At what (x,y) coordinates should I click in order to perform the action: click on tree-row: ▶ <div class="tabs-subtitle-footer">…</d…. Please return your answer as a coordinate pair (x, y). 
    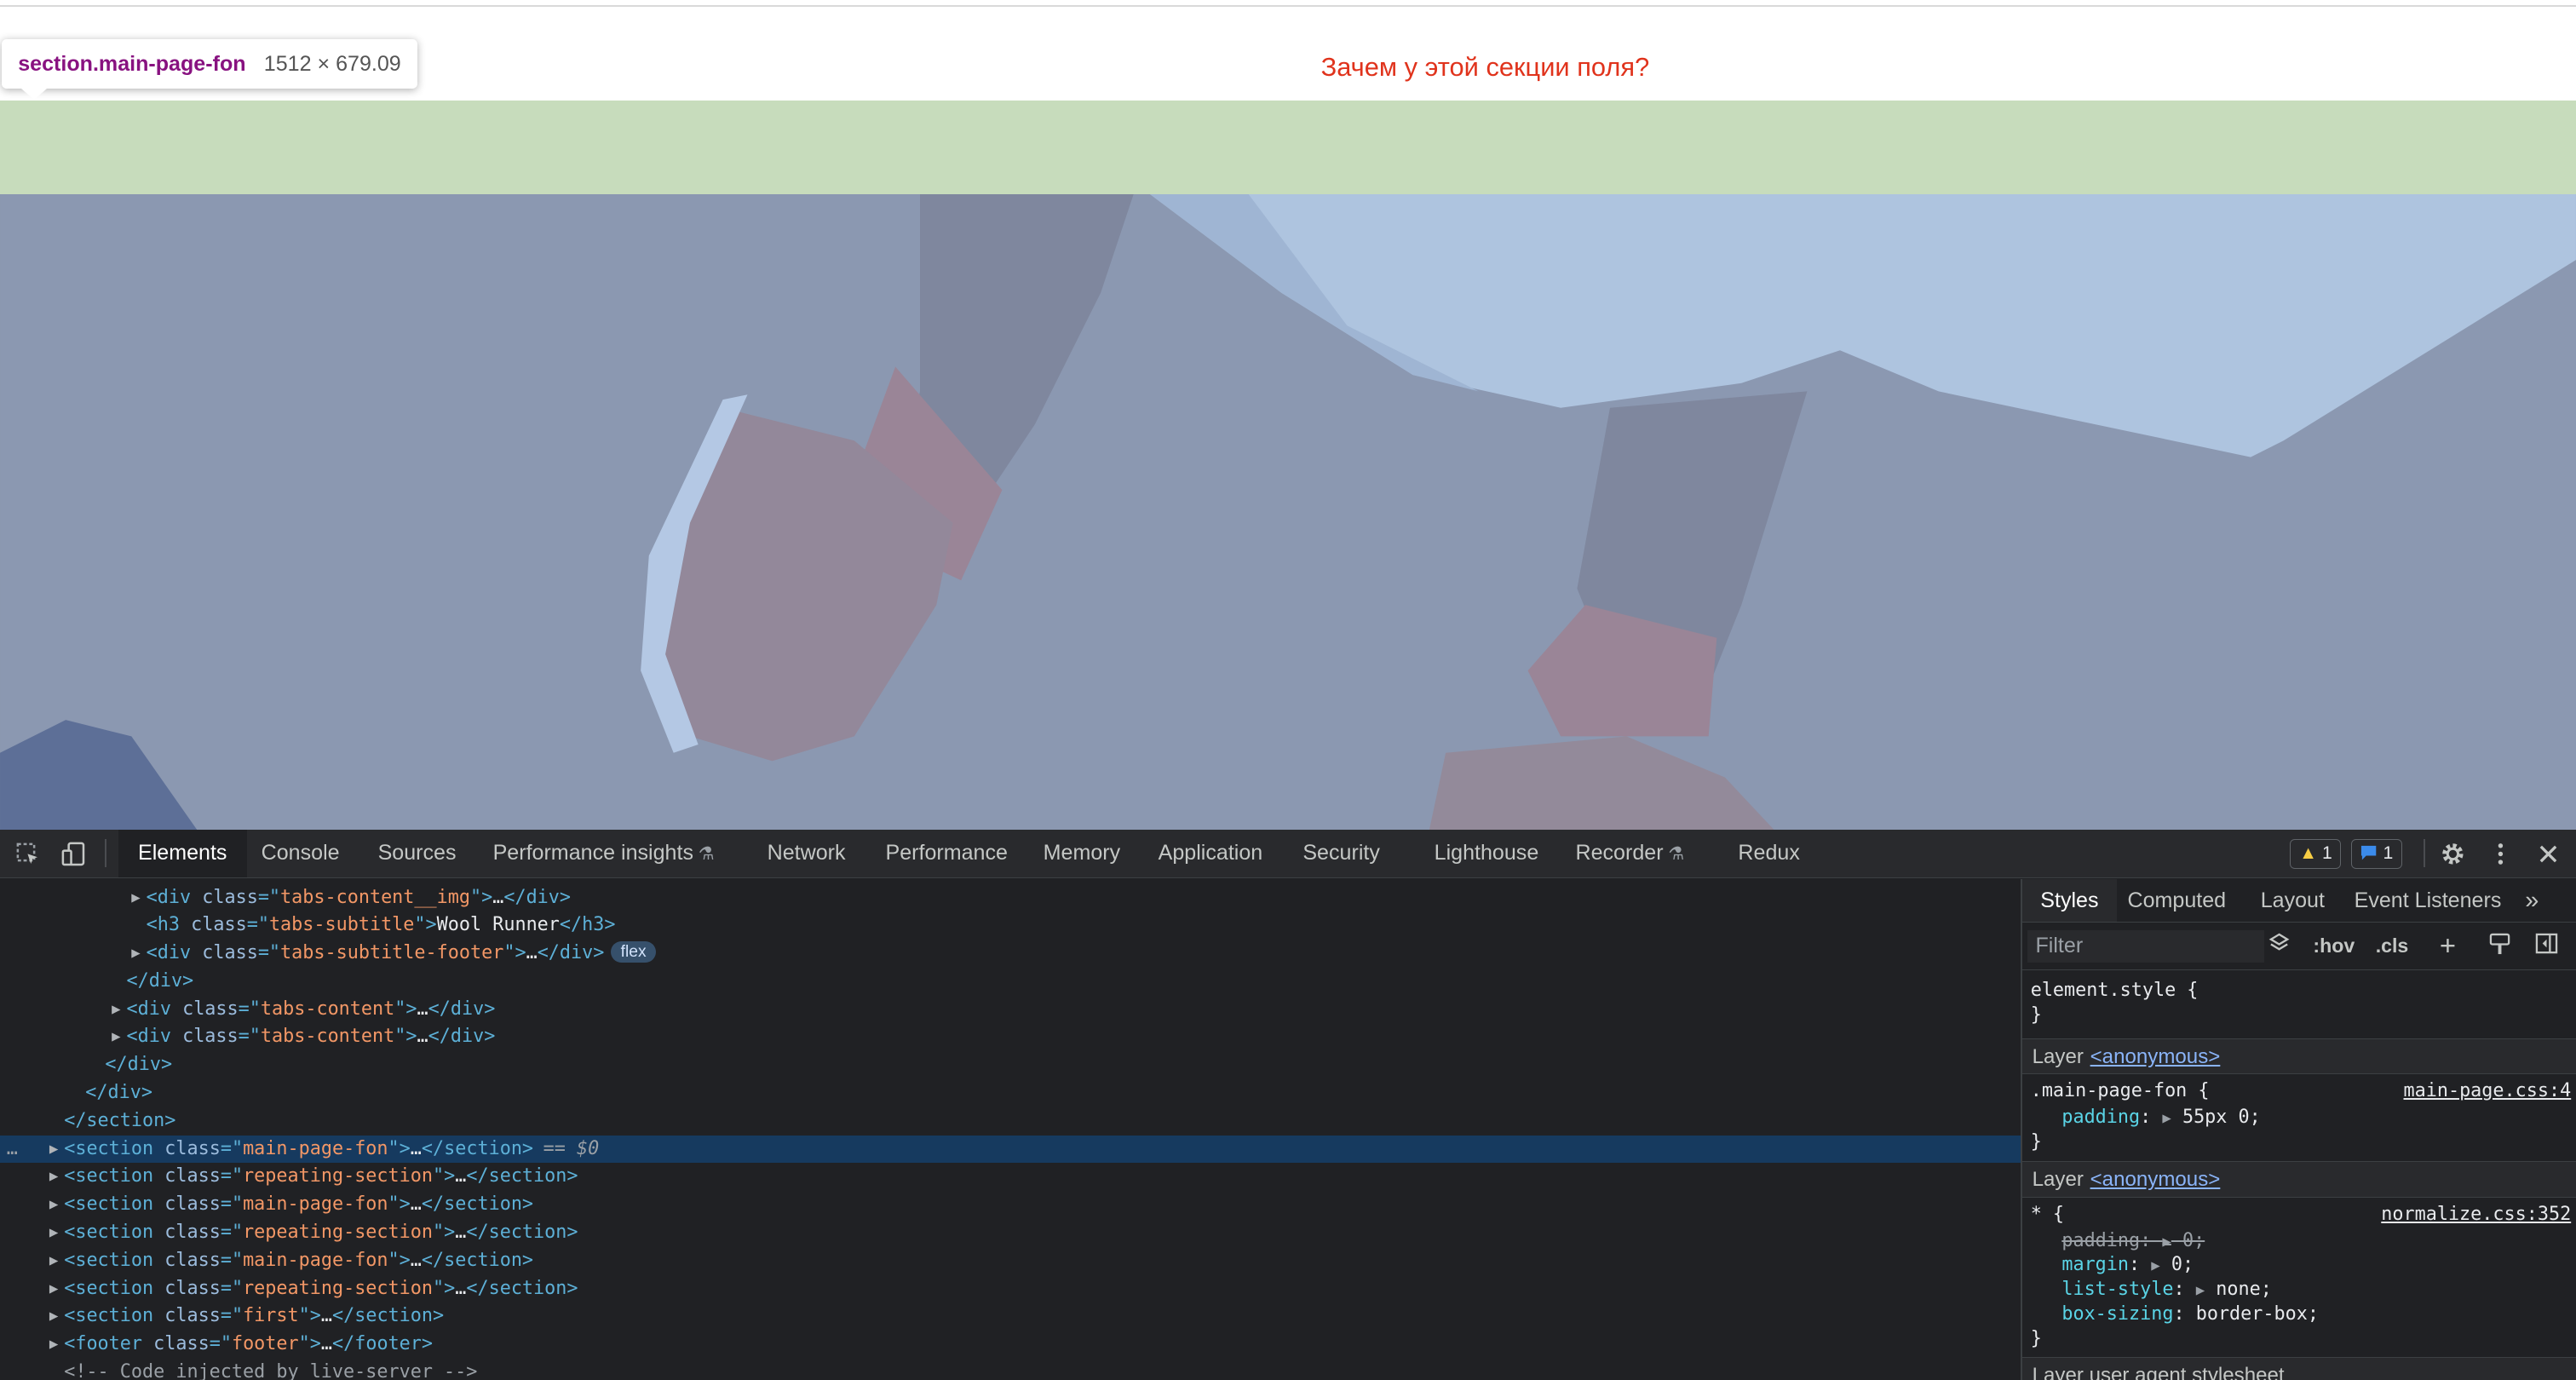
    Looking at the image, I should click on (1011, 954).